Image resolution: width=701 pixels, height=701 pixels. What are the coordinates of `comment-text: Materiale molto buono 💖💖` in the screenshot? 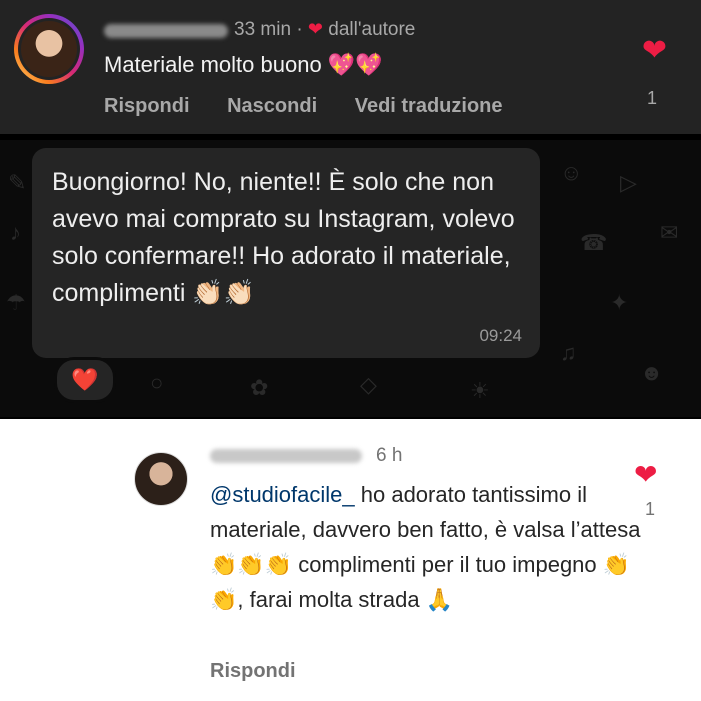 It's located at (243, 64).